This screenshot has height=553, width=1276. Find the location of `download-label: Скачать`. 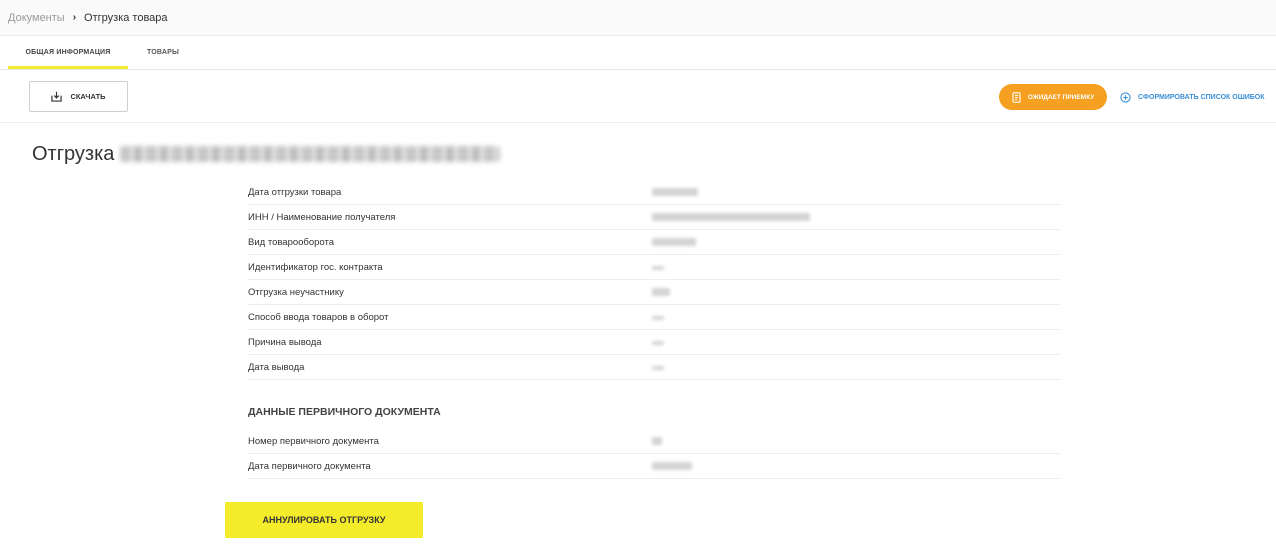

download-label: Скачать is located at coordinates (88, 96).